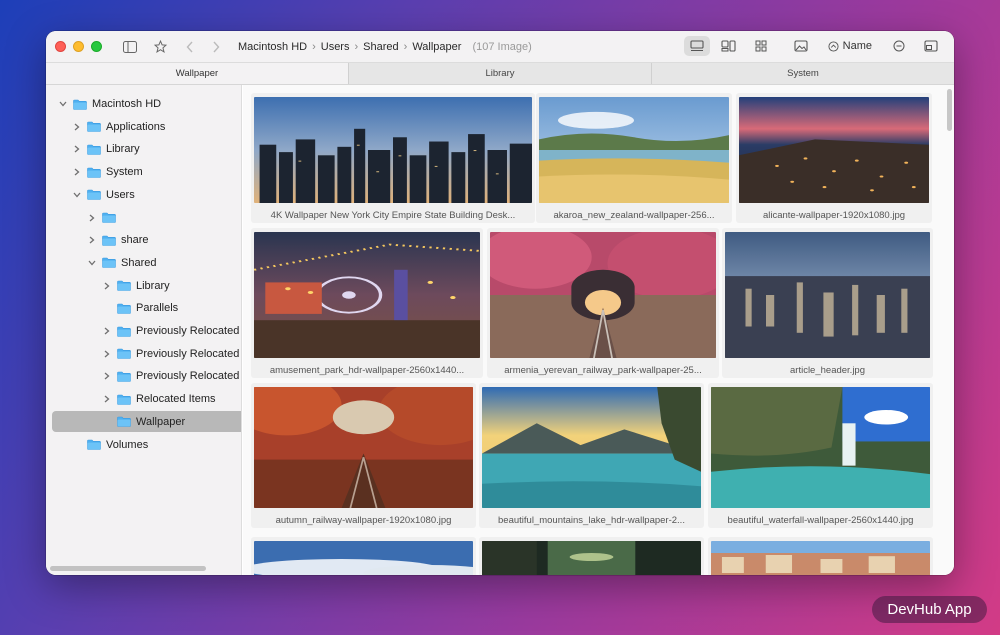 The image size is (1000, 635). What do you see at coordinates (176, 399) in the screenshot?
I see `sidebar-item-label: Relocated Items` at bounding box center [176, 399].